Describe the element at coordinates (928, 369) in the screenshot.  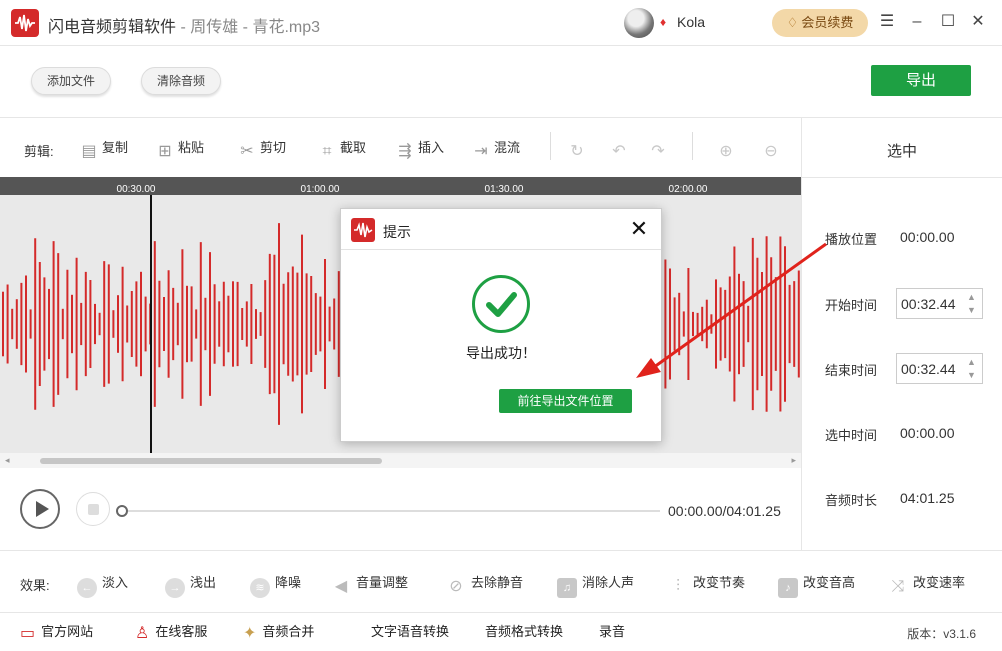
I see `end-time-value: 00:32.44` at that location.